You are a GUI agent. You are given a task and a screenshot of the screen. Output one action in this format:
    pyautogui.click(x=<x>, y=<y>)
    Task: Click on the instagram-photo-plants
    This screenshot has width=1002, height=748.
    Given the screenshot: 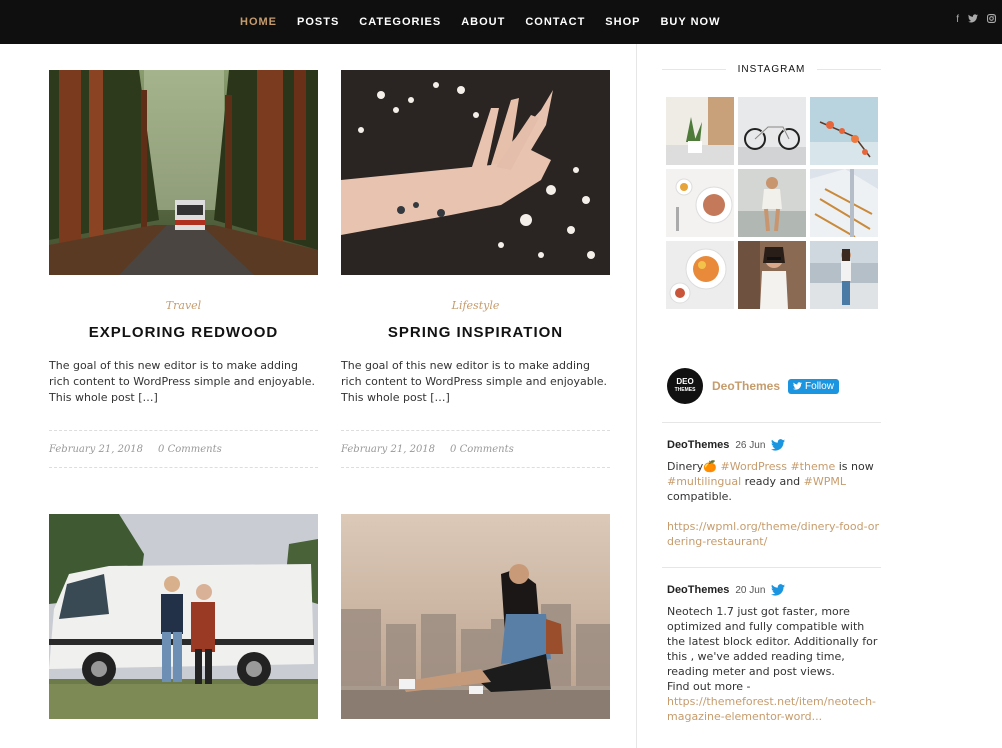 What is the action you would take?
    pyautogui.click(x=700, y=131)
    